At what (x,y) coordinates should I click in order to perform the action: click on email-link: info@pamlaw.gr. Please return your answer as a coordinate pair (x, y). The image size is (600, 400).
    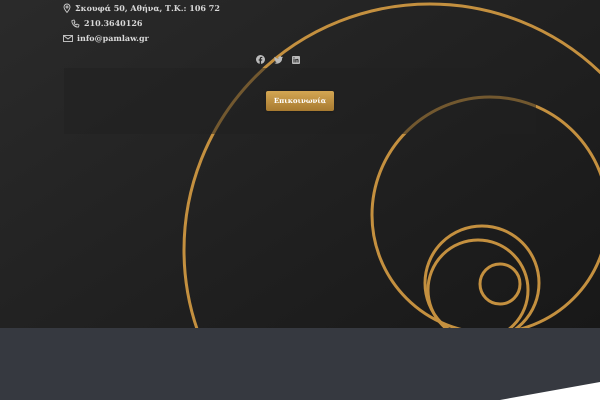
    Looking at the image, I should click on (113, 38).